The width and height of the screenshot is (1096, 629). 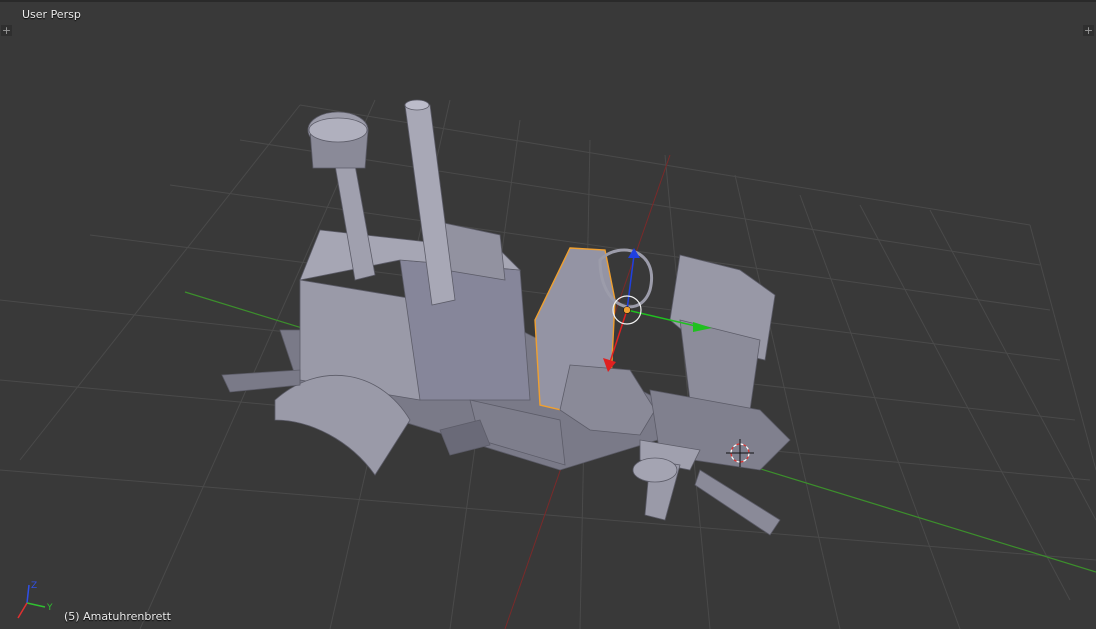 I want to click on view-name-label: User Persp, so click(x=51, y=14).